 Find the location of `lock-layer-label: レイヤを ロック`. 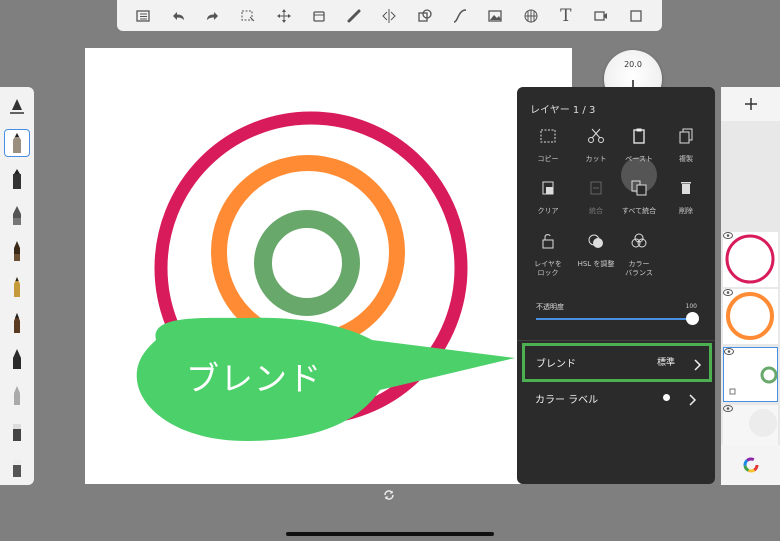

lock-layer-label: レイヤを ロック is located at coordinates (548, 268).